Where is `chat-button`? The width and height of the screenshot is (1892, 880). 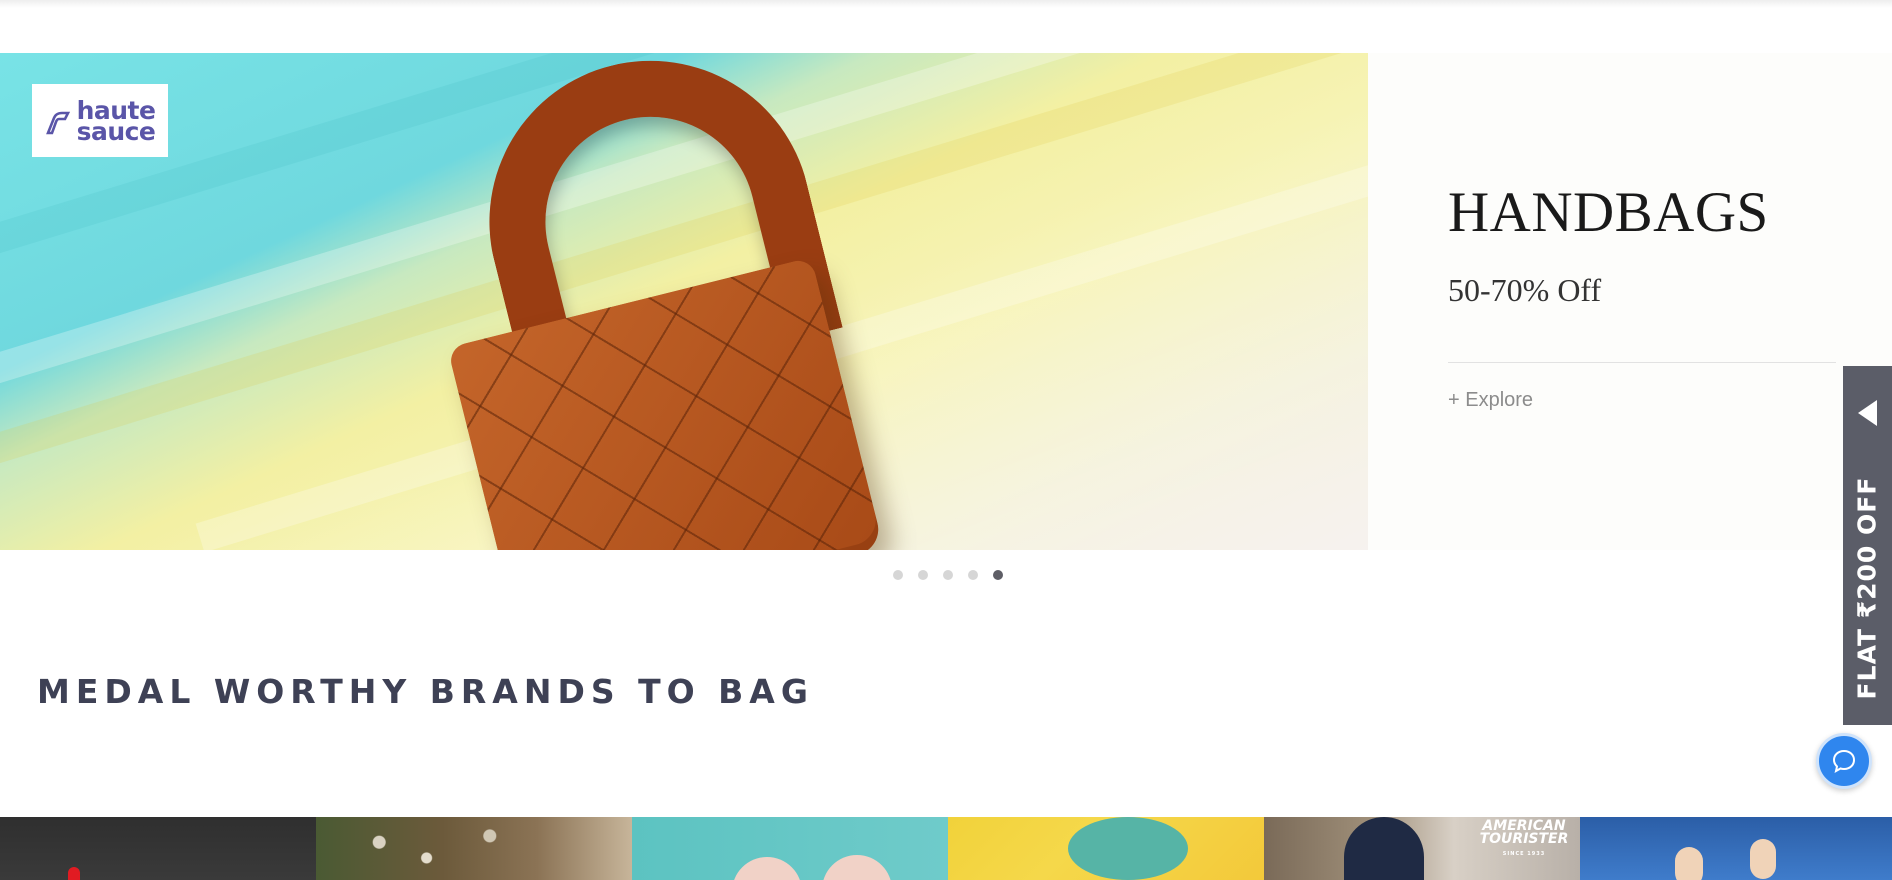
chat-button is located at coordinates (1844, 761).